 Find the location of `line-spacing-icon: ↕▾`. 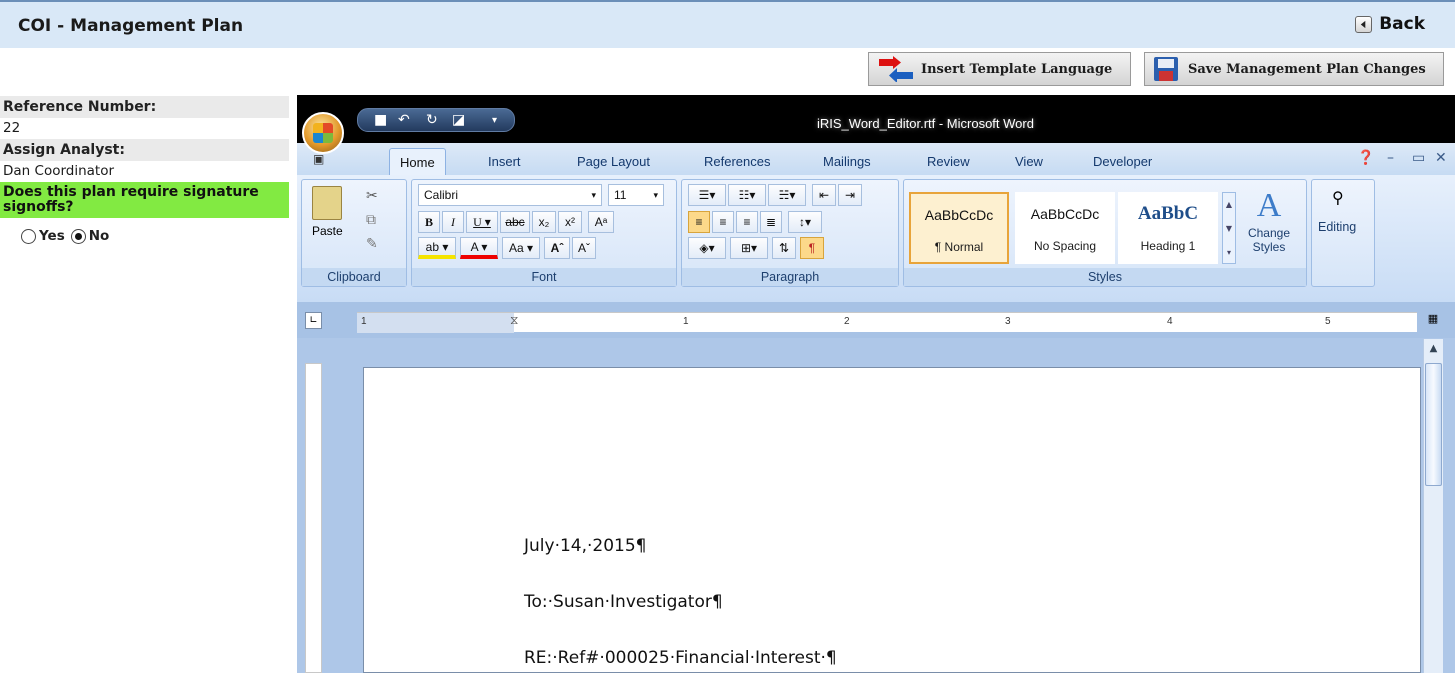

line-spacing-icon: ↕▾ is located at coordinates (805, 222).